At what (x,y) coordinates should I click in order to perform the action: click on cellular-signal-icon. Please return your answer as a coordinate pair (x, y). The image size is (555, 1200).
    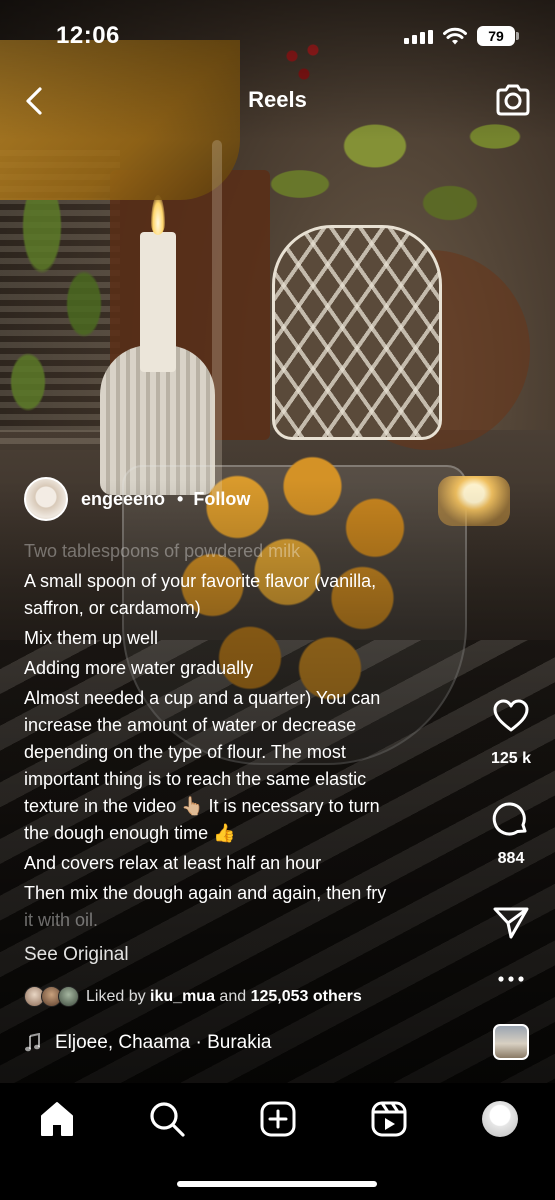
    Looking at the image, I should click on (419, 37).